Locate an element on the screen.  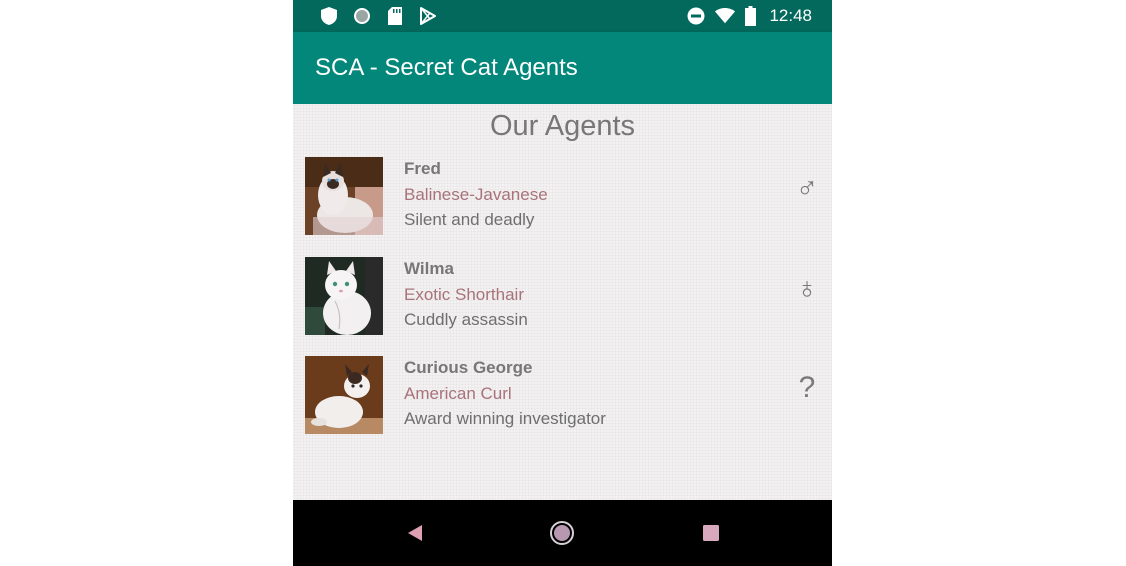
do-not-disturb-icon is located at coordinates (696, 16).